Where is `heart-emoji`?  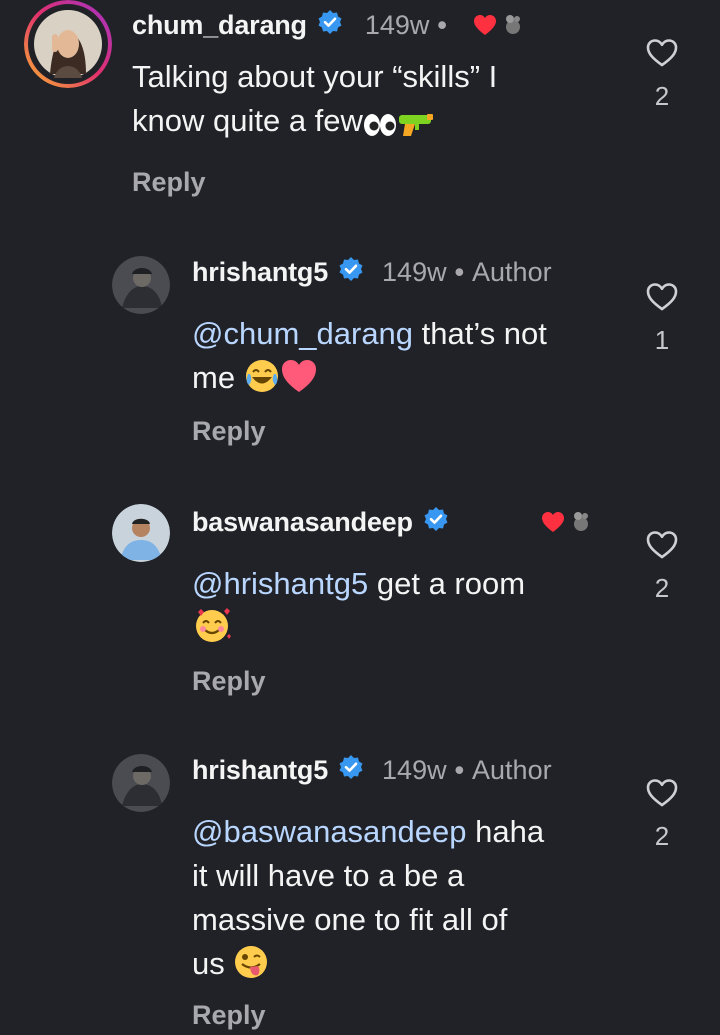
heart-emoji is located at coordinates (299, 382).